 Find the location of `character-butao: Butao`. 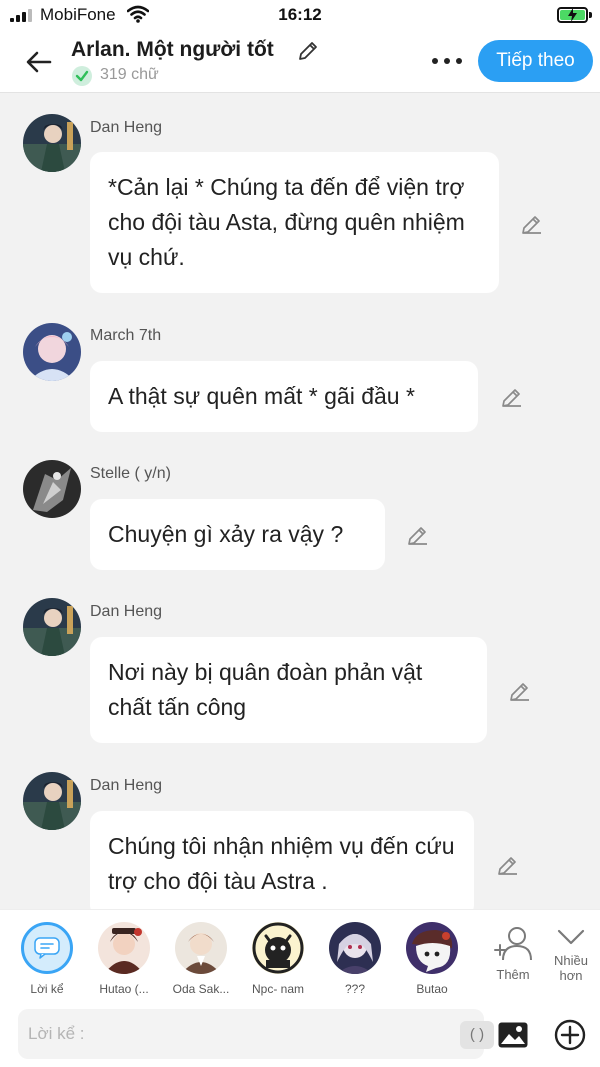

character-butao: Butao is located at coordinates (432, 959).